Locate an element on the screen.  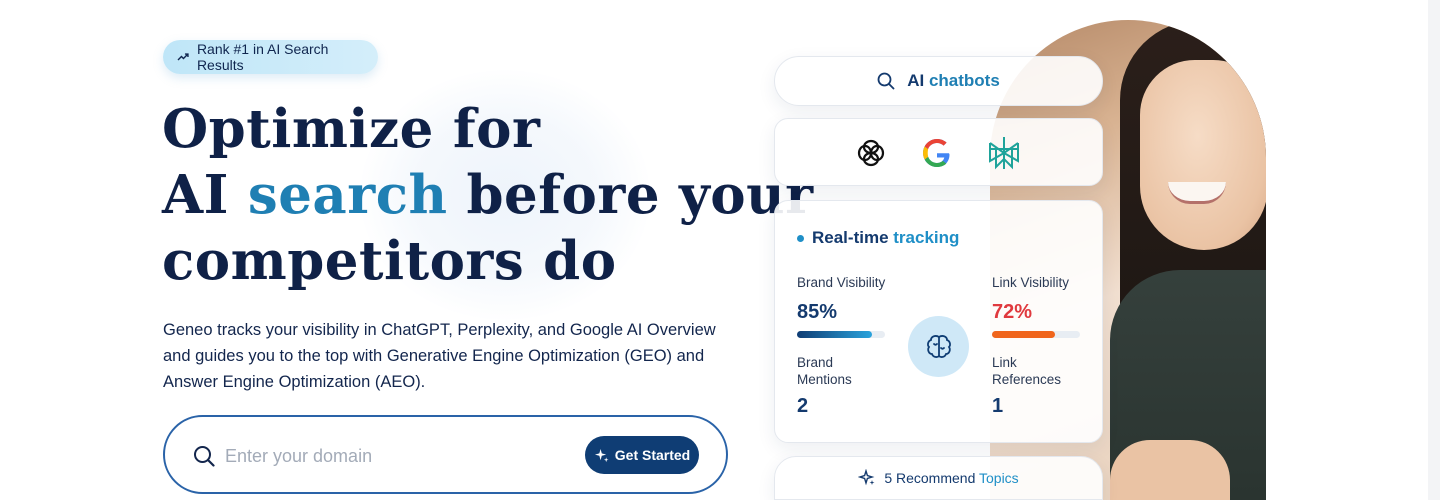
brain-badge is located at coordinates (938, 346).